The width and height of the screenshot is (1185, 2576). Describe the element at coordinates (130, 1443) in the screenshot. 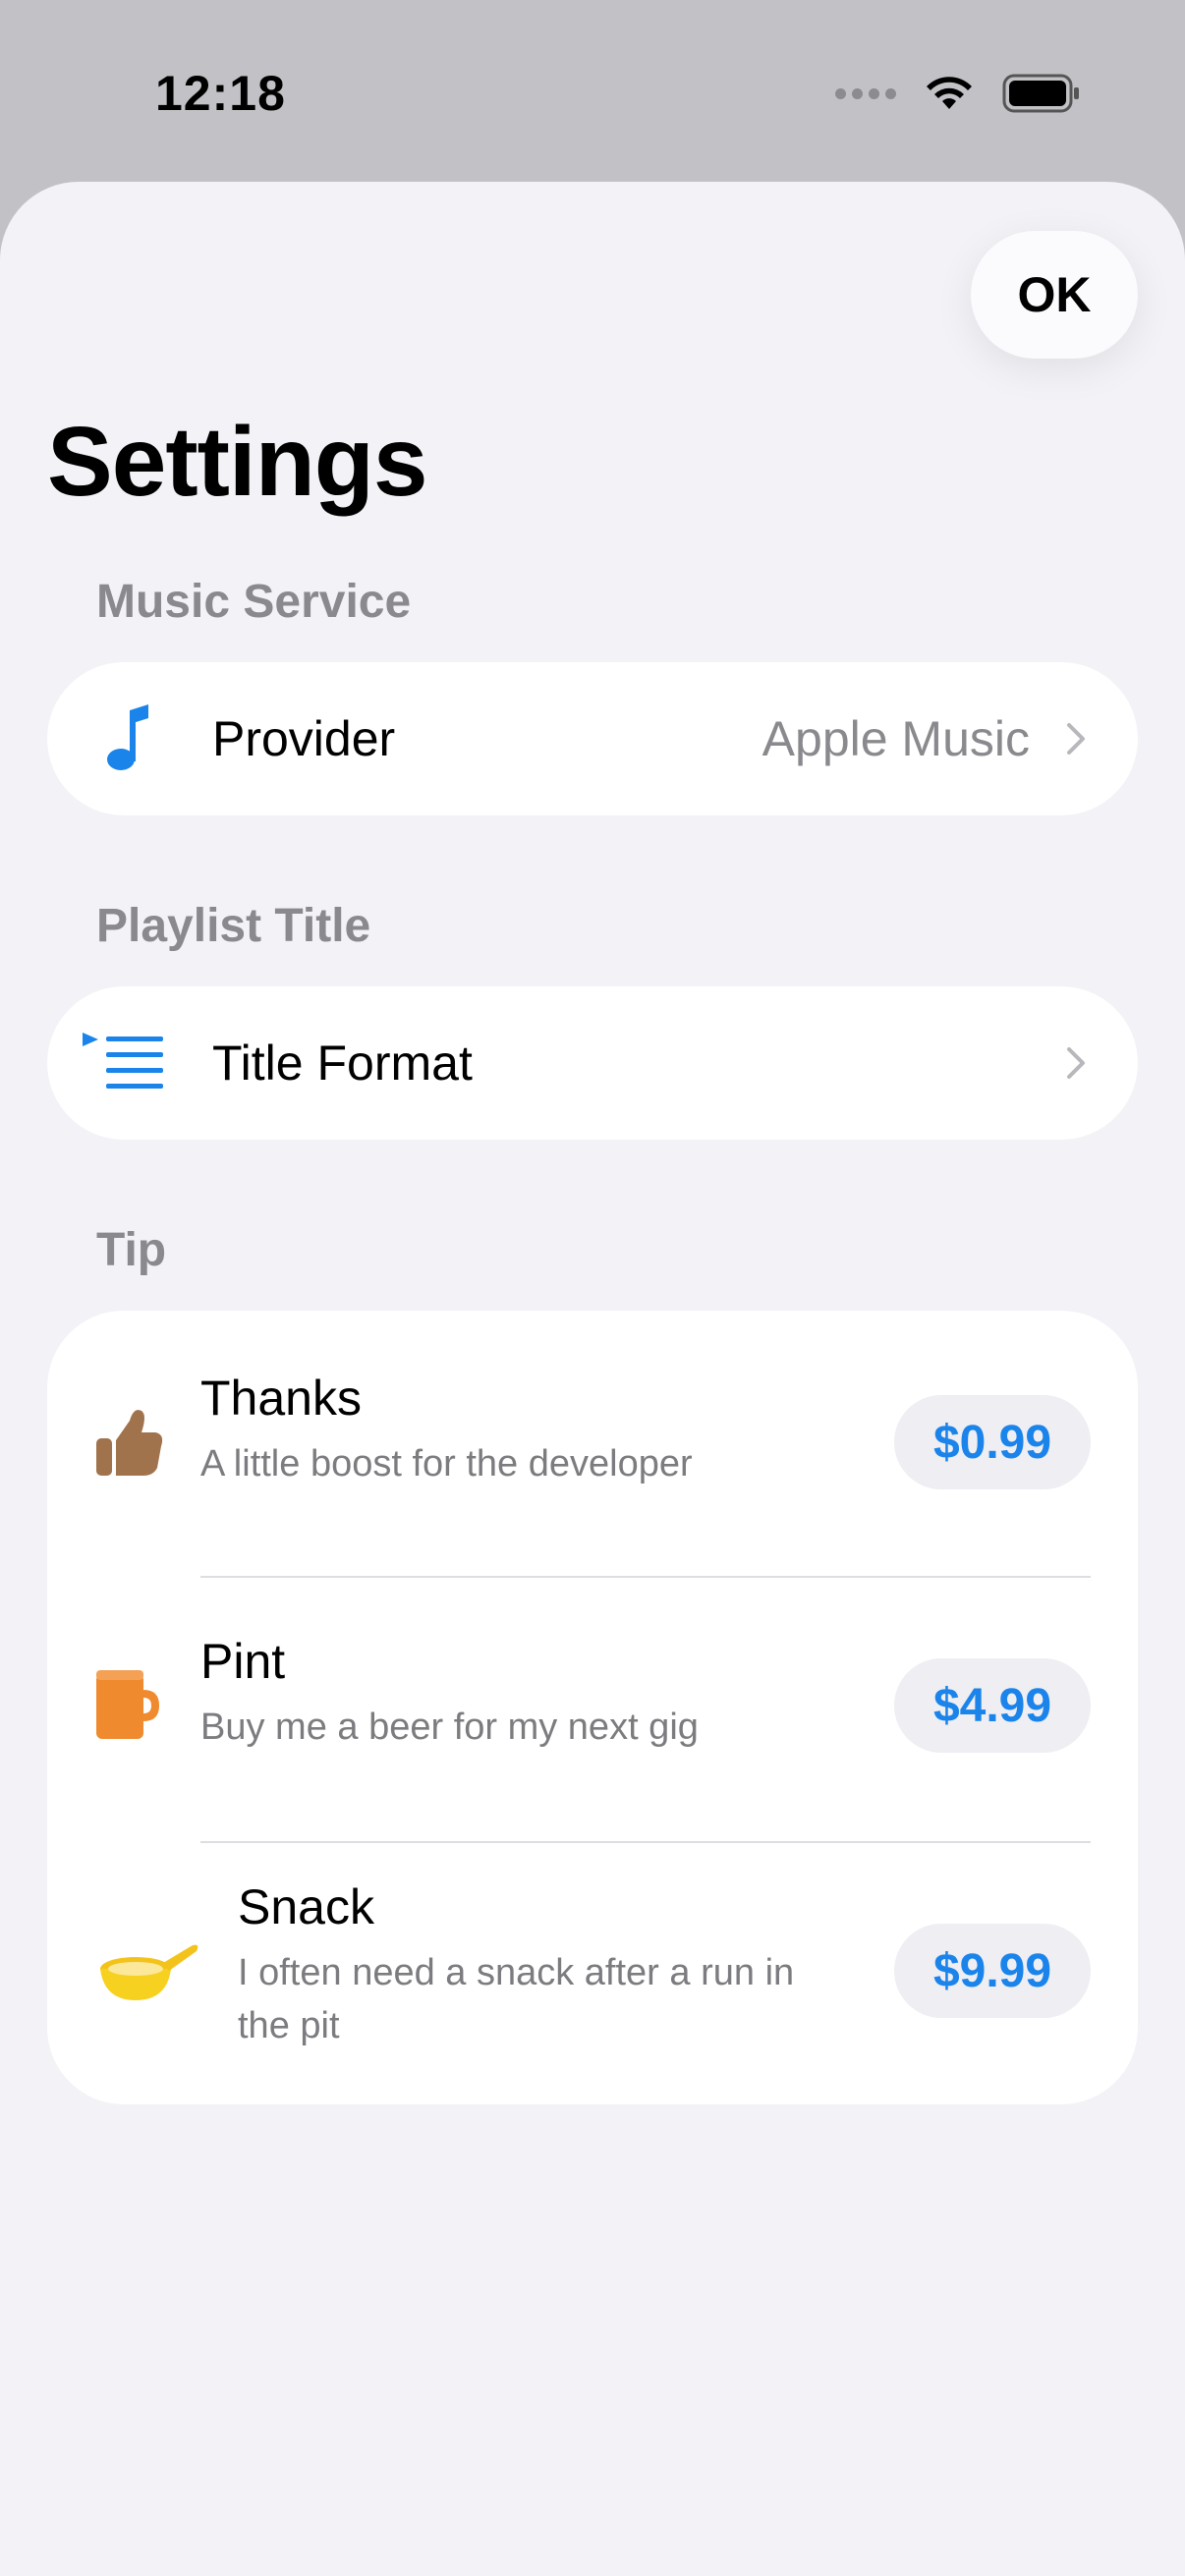

I see `thumbs-up-icon` at that location.